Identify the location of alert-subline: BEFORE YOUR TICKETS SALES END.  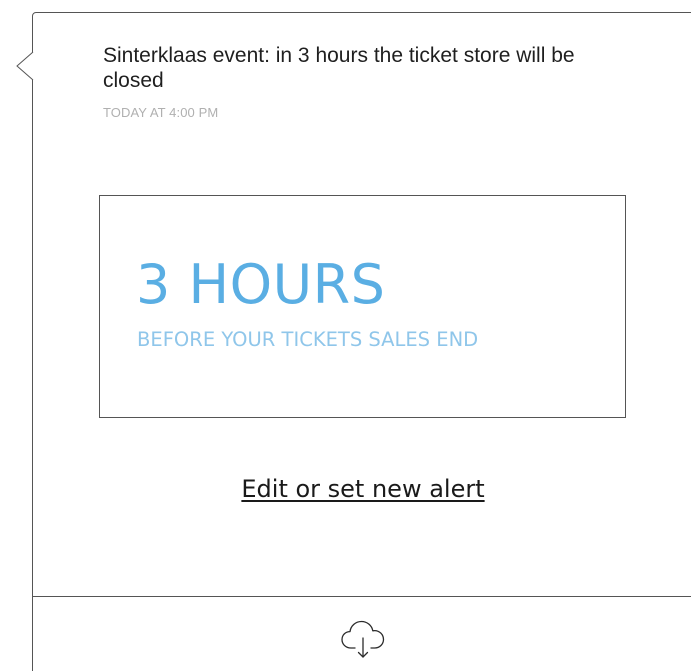
(308, 339).